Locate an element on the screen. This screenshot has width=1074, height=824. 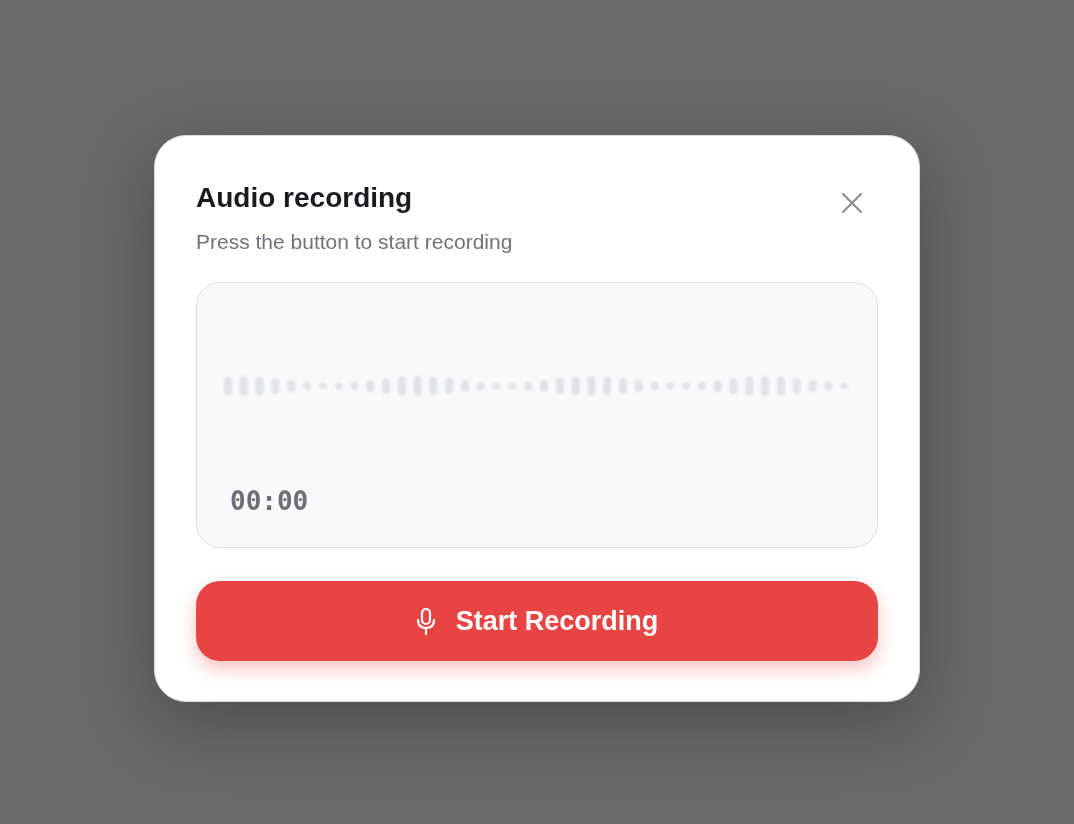
microphone-icon is located at coordinates (425, 621).